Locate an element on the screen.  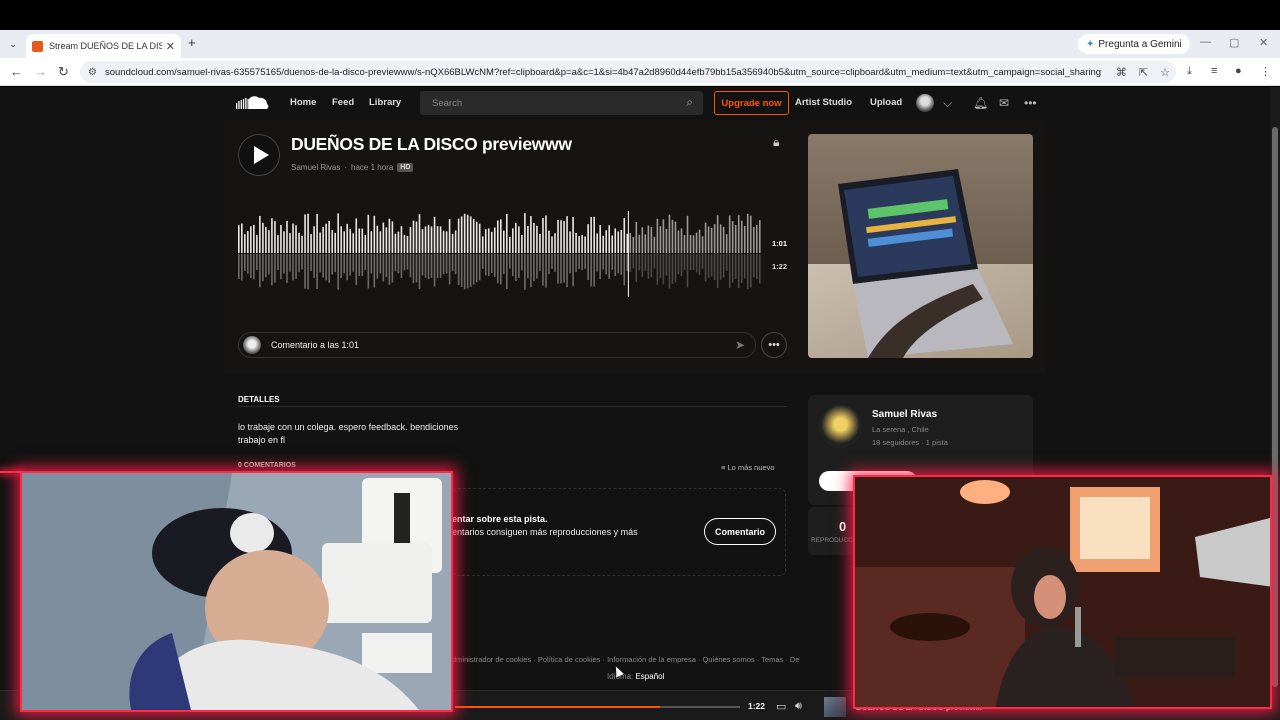
language-value: Español is located at coordinates (649, 676).